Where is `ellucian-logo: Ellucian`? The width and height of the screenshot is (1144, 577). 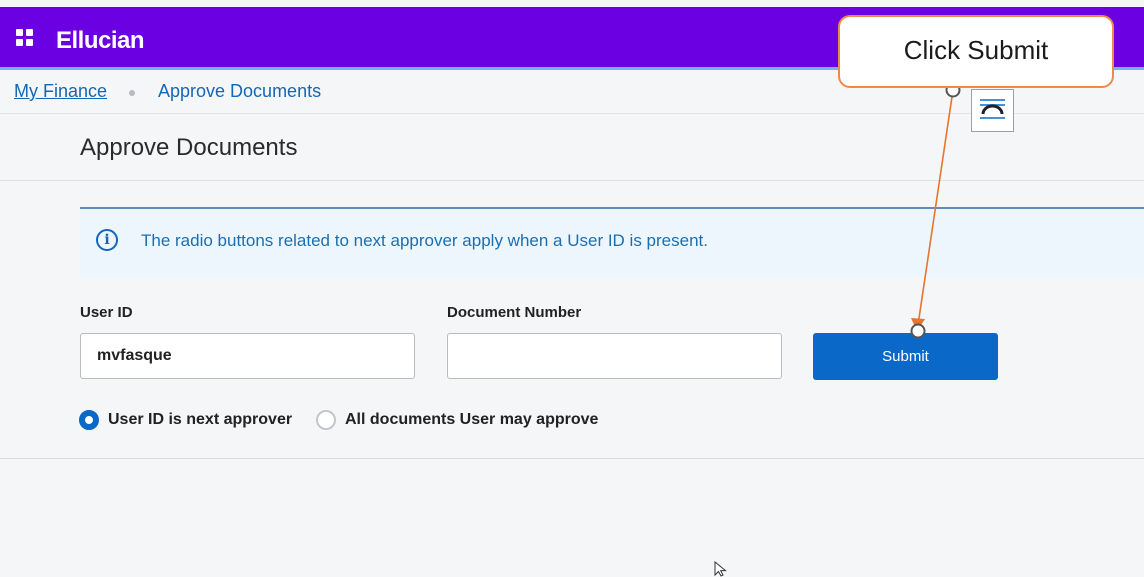
ellucian-logo: Ellucian is located at coordinates (100, 41).